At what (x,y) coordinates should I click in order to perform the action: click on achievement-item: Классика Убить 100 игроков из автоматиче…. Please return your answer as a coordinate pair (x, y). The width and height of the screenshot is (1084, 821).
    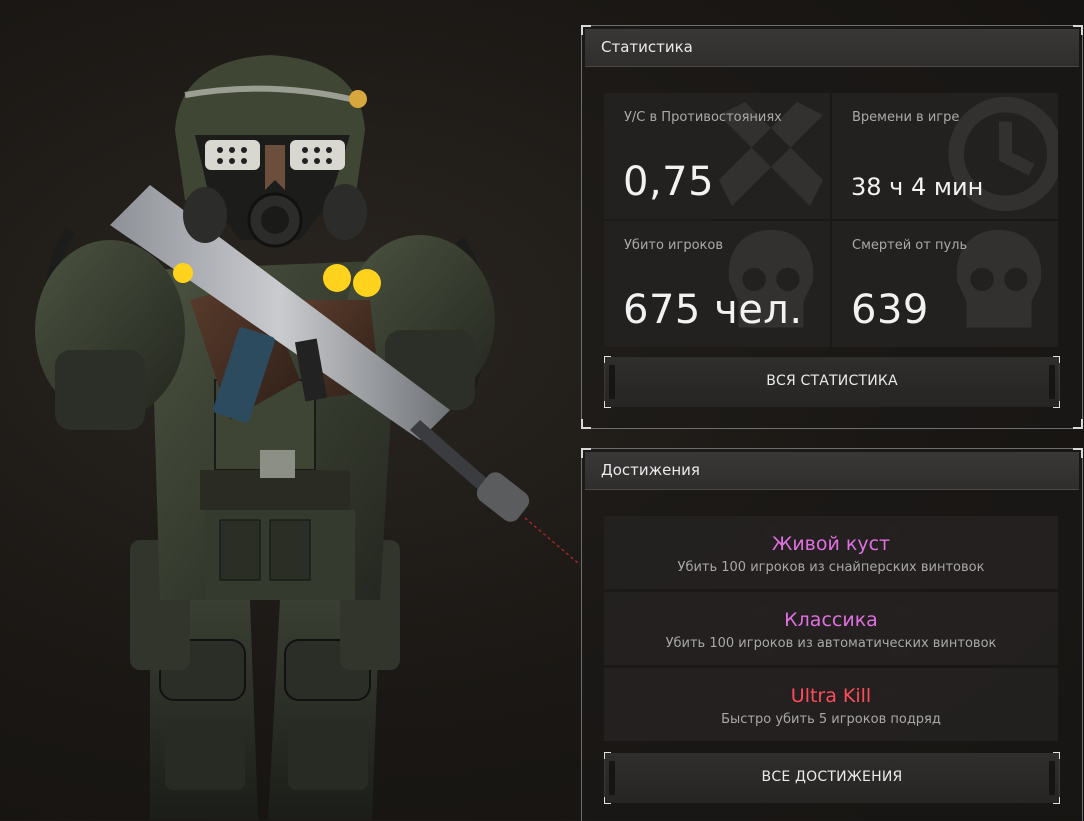
    Looking at the image, I should click on (831, 628).